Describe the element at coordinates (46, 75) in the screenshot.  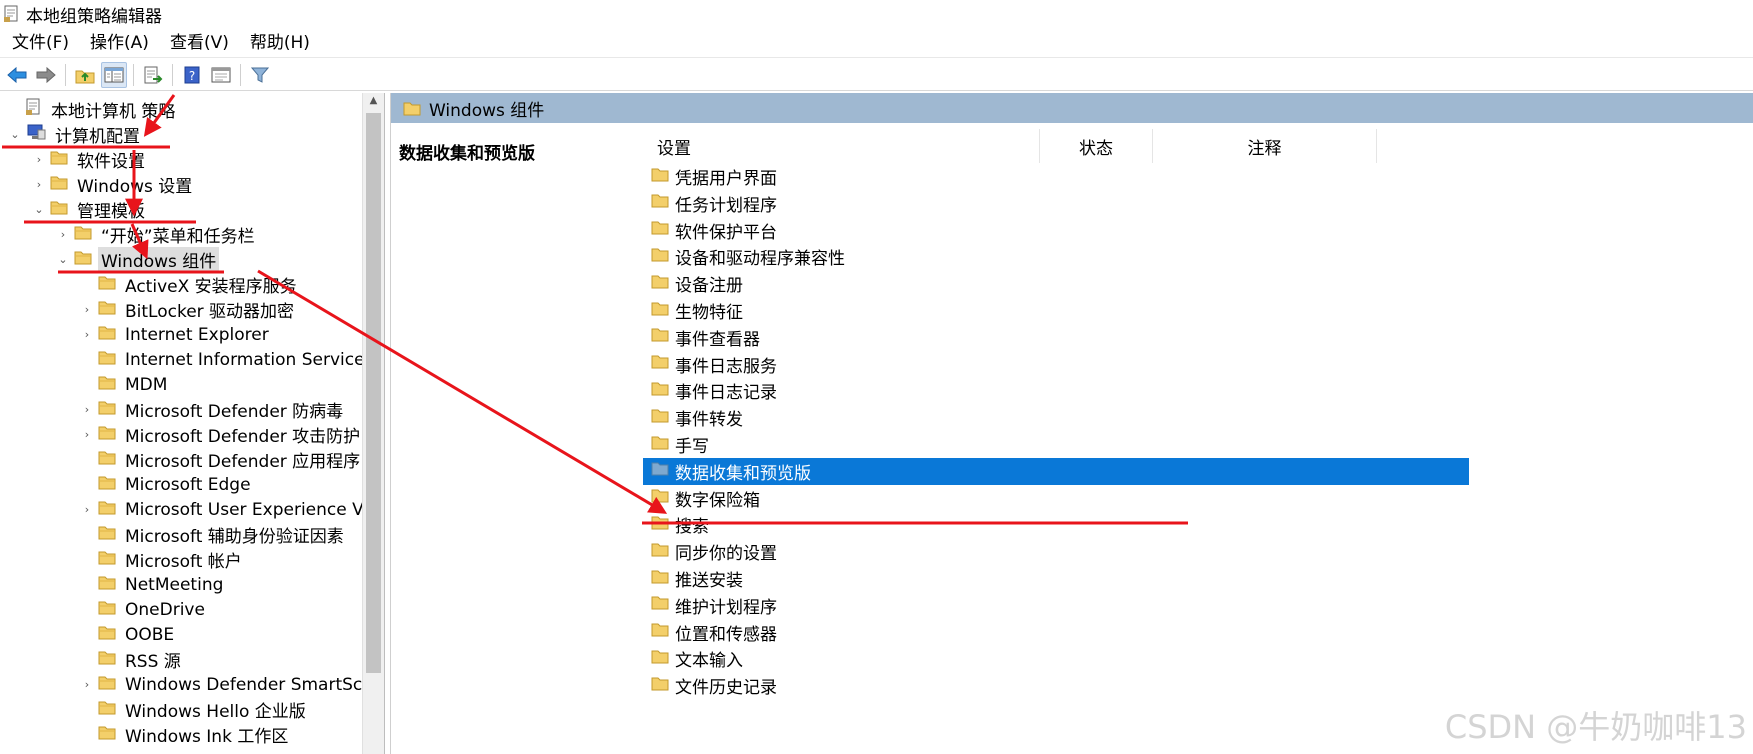
I see `forward-arrow-icon` at that location.